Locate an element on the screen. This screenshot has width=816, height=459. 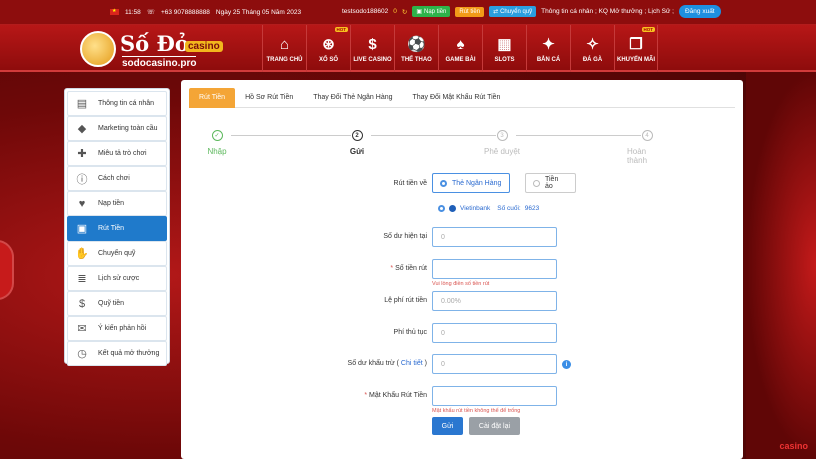
transfer-icon: ⇄ is located at coordinates (496, 12).